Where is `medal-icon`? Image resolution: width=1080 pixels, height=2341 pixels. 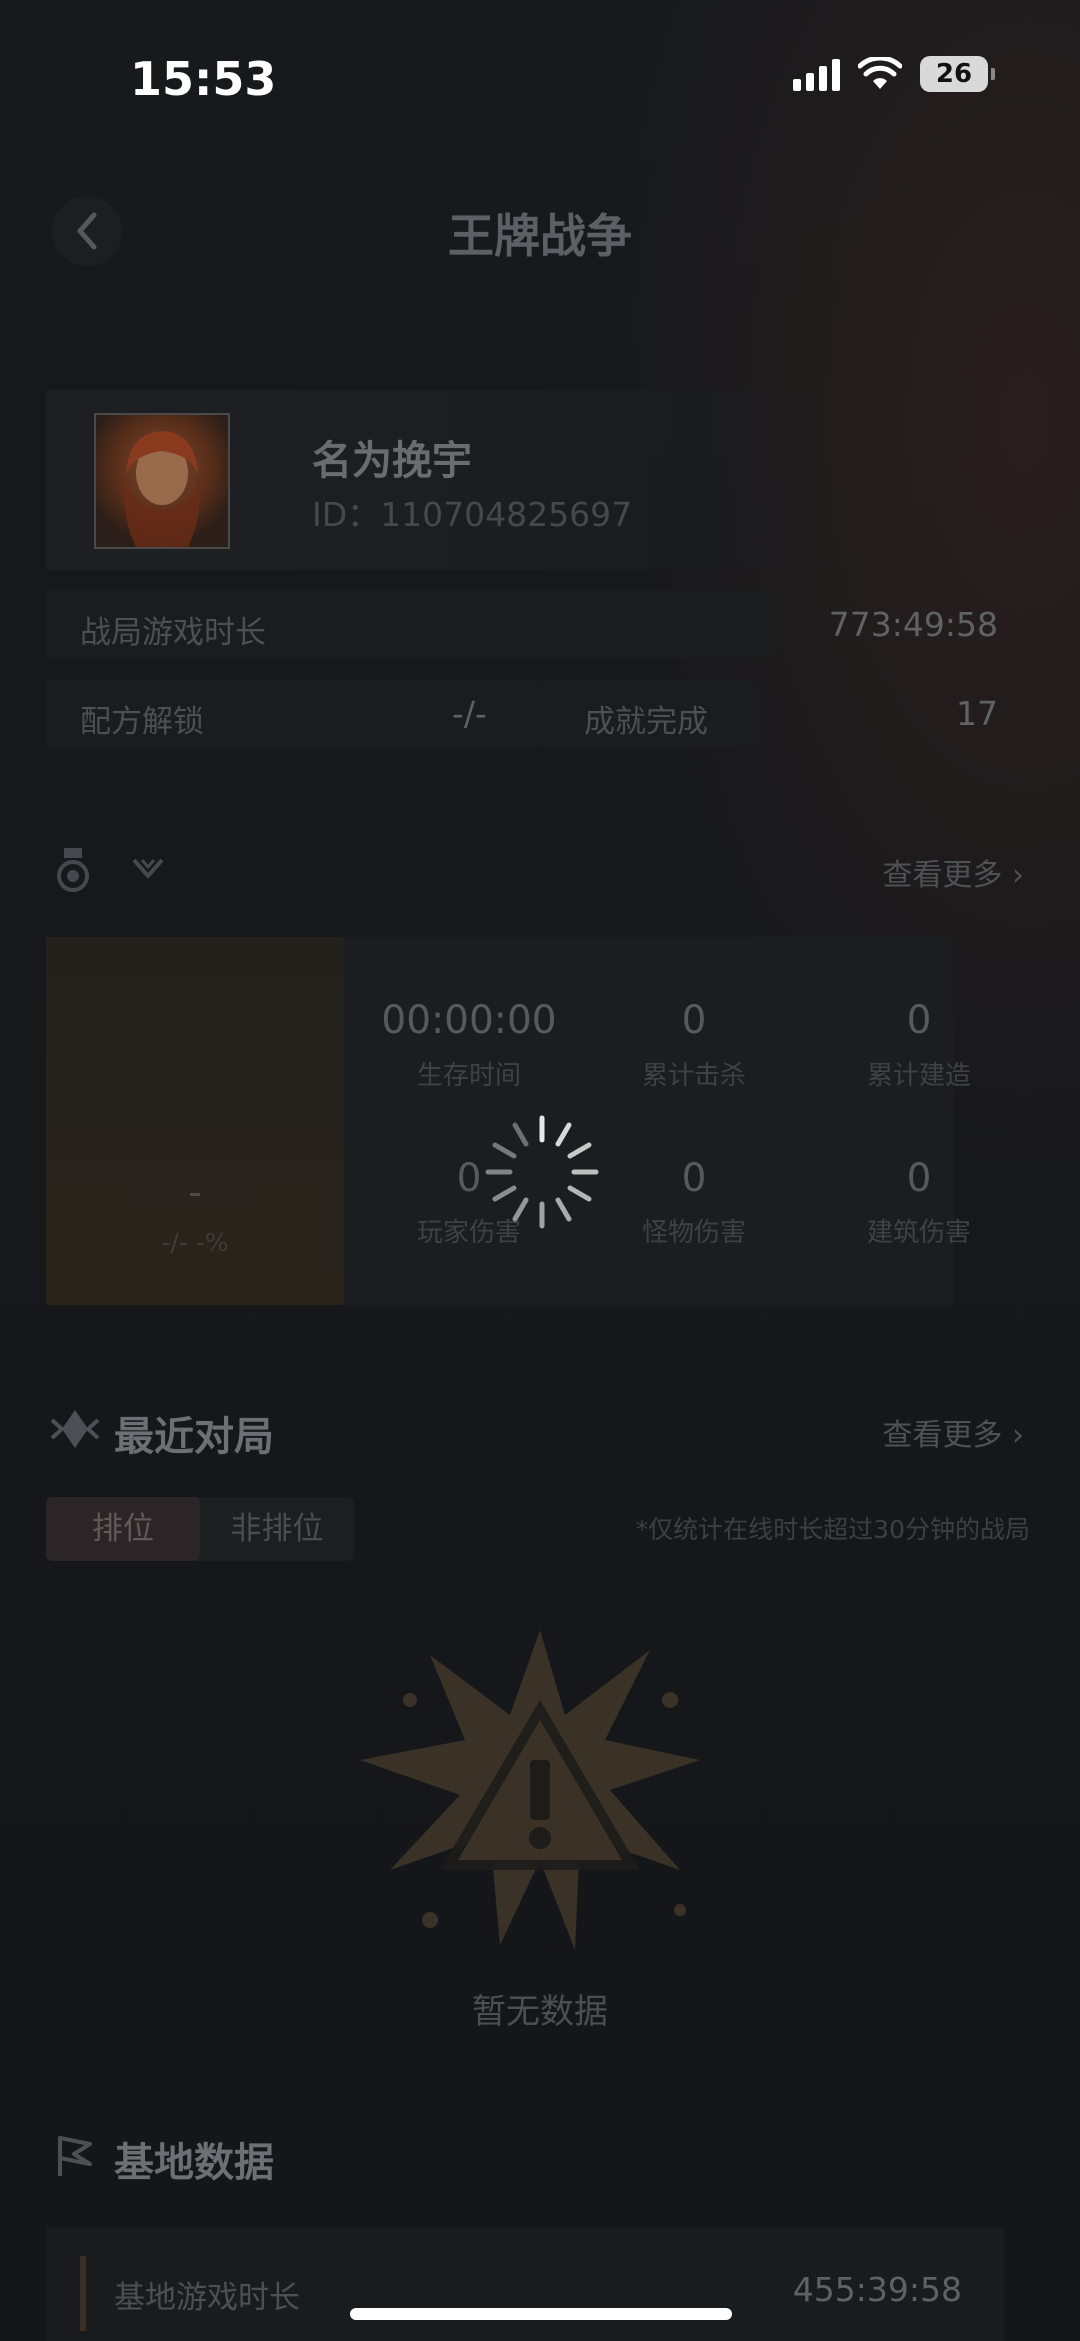
medal-icon is located at coordinates (73, 870).